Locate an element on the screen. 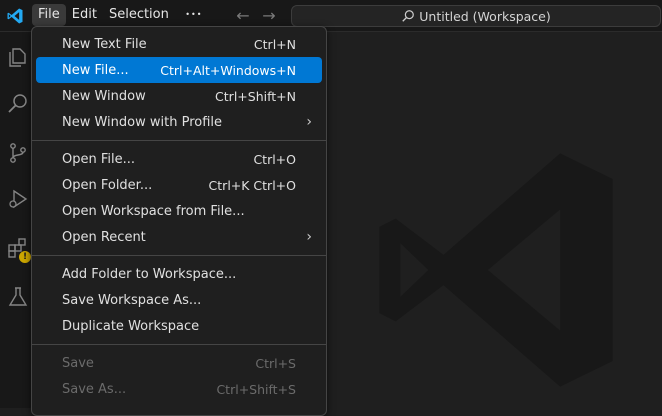 The image size is (662, 416). menu-item-new-text-file: New Text File Ctrl+N is located at coordinates (179, 44).